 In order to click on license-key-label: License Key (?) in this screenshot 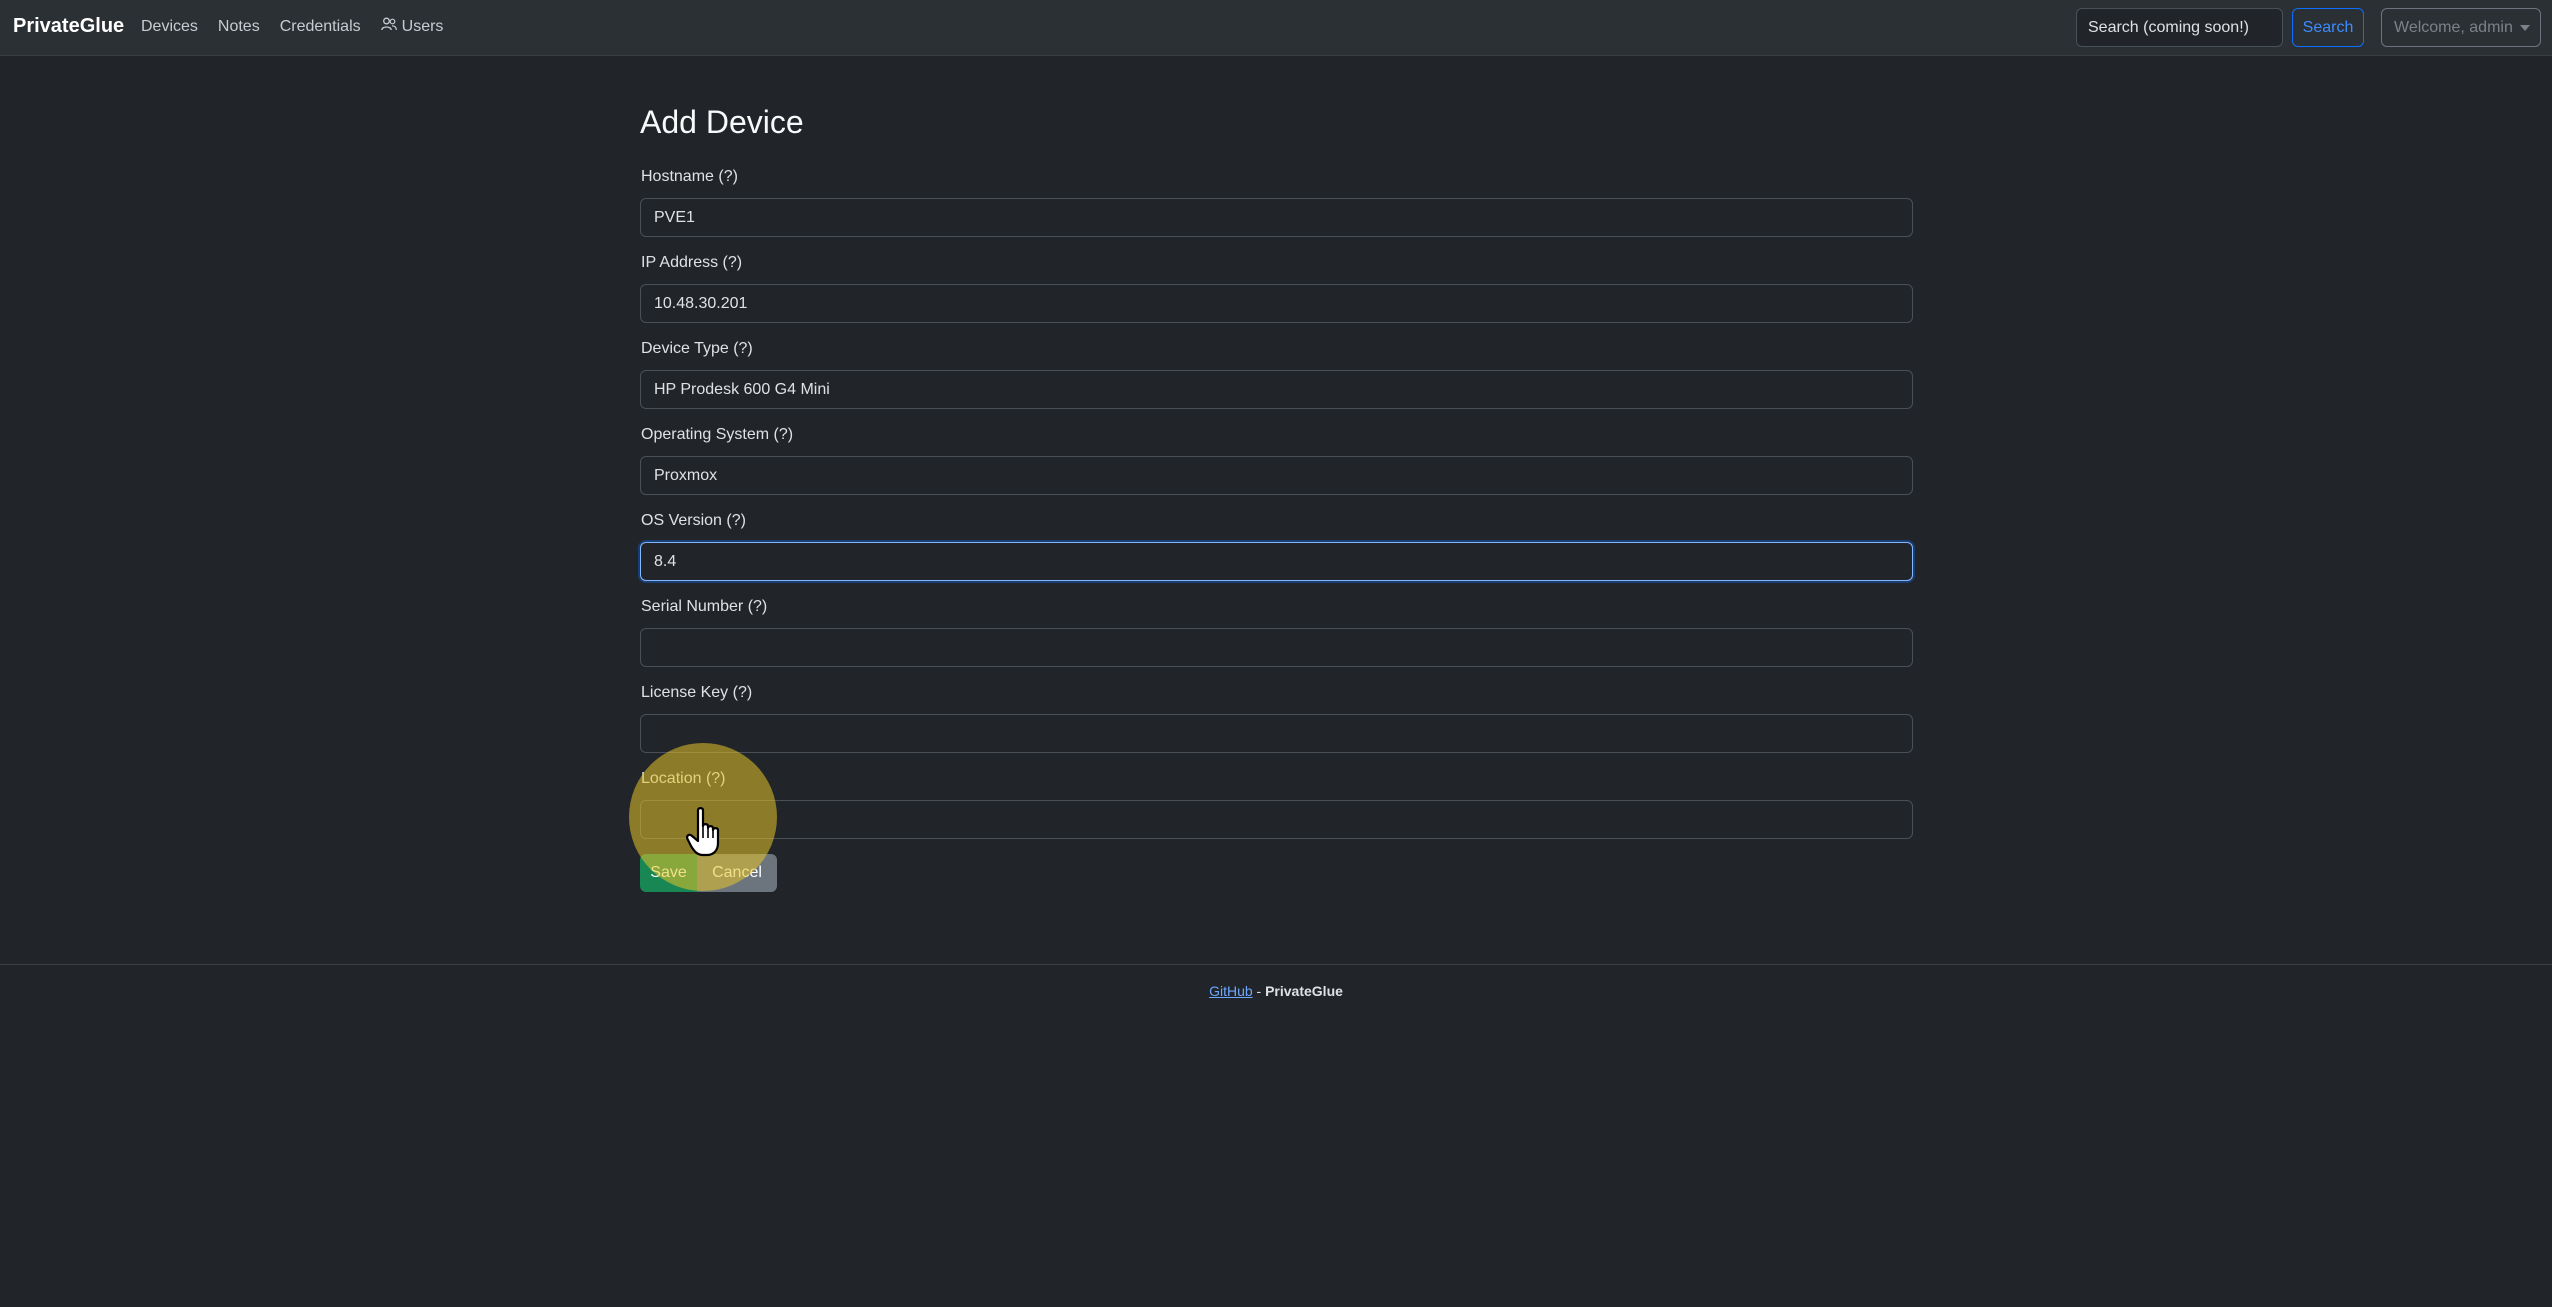, I will do `click(696, 693)`.